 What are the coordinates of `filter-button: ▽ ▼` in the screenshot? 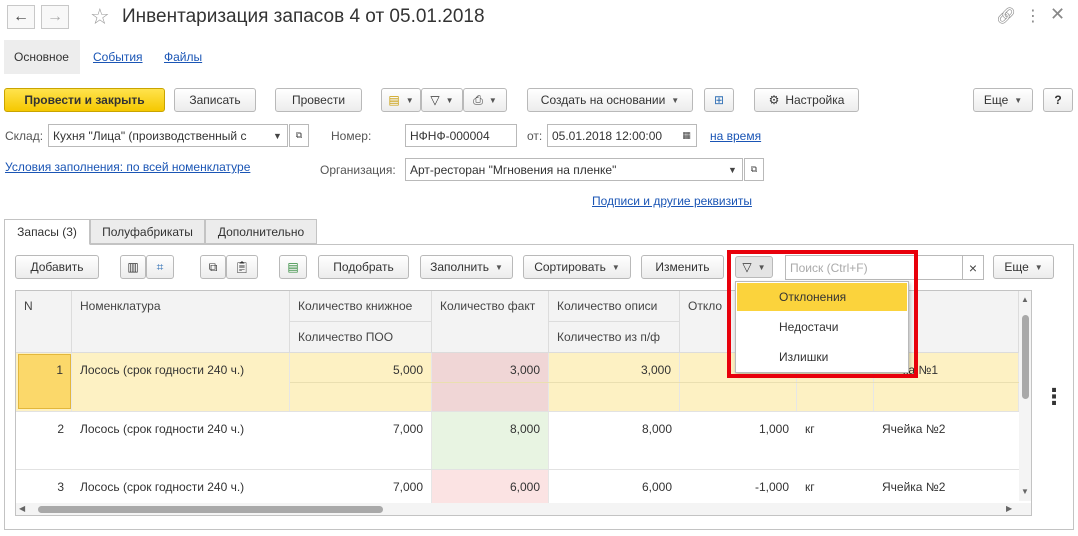 It's located at (442, 100).